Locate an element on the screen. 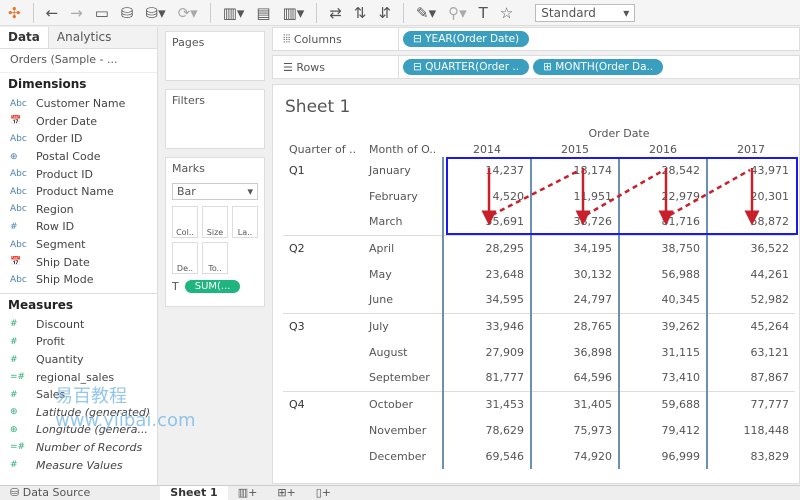 This screenshot has width=800, height=500. sheet-tabs-bar: ⛁ Data Source Sheet 1 ▥+ ⊞+ ▯+ is located at coordinates (400, 492).